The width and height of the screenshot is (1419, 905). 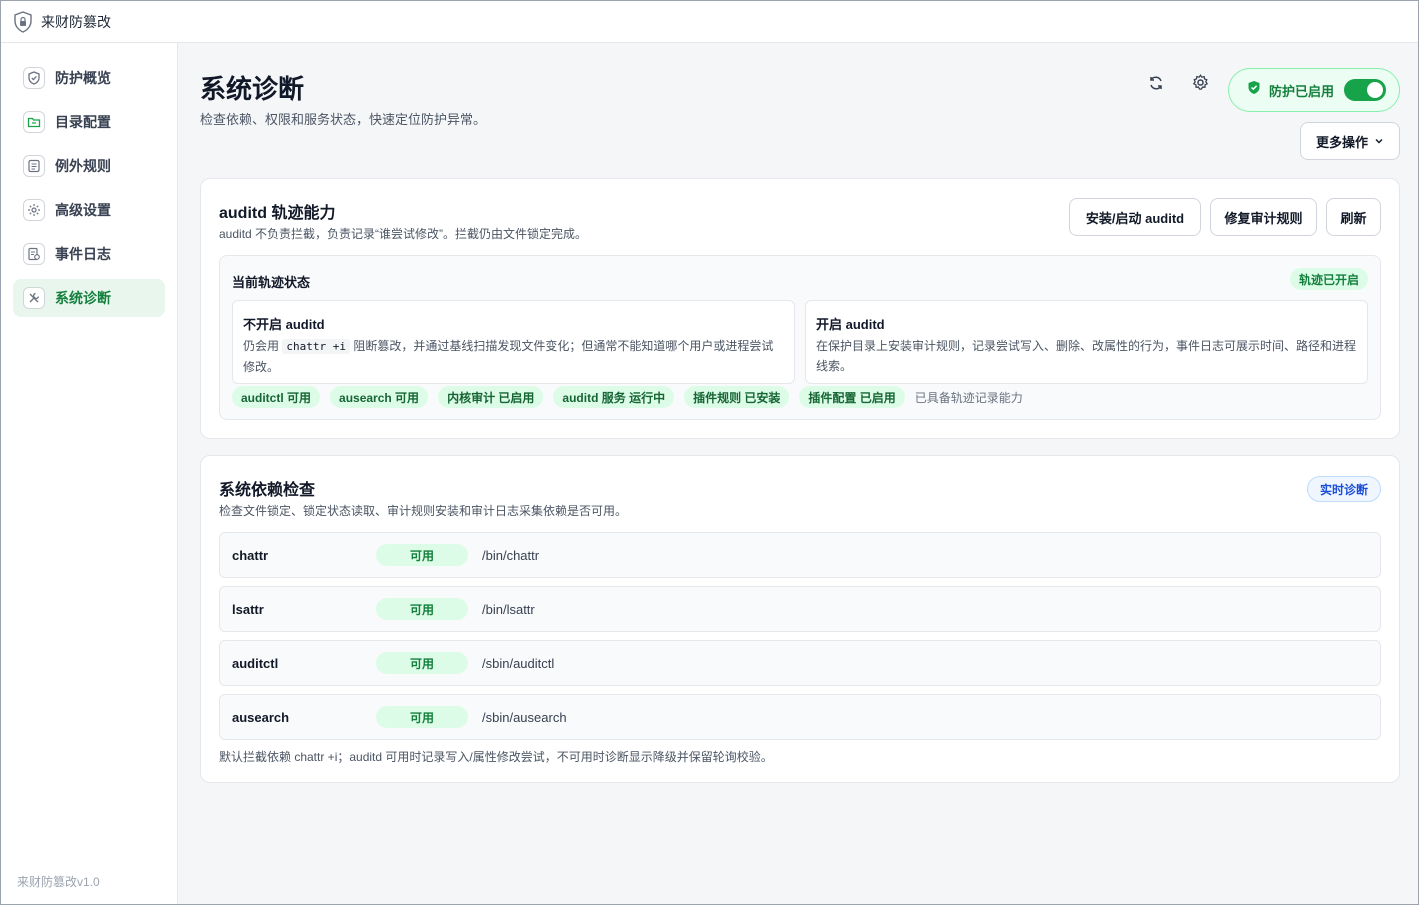 What do you see at coordinates (34, 78) in the screenshot?
I see `shield-icon` at bounding box center [34, 78].